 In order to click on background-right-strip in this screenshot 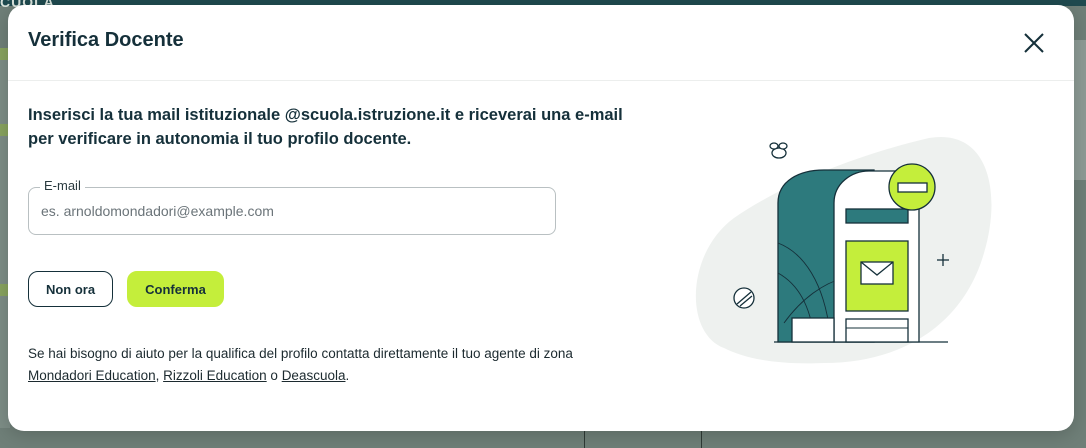, I will do `click(1079, 110)`.